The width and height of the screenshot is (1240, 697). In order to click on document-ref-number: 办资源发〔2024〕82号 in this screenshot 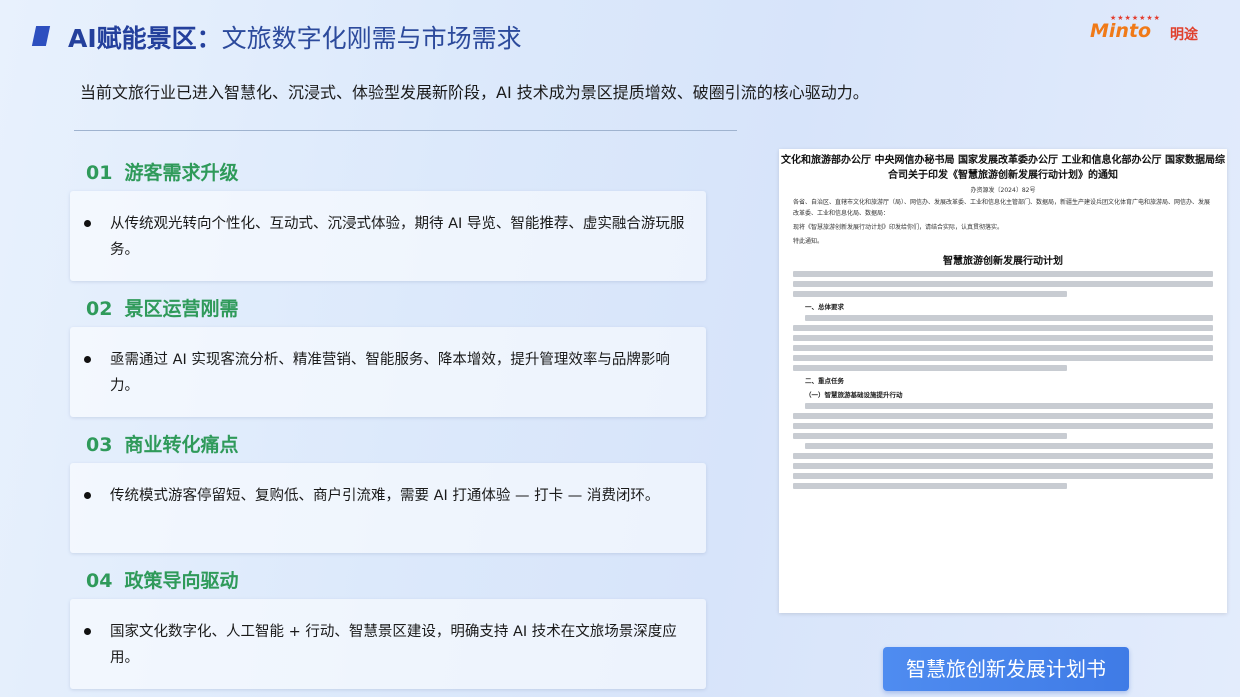, I will do `click(1003, 190)`.